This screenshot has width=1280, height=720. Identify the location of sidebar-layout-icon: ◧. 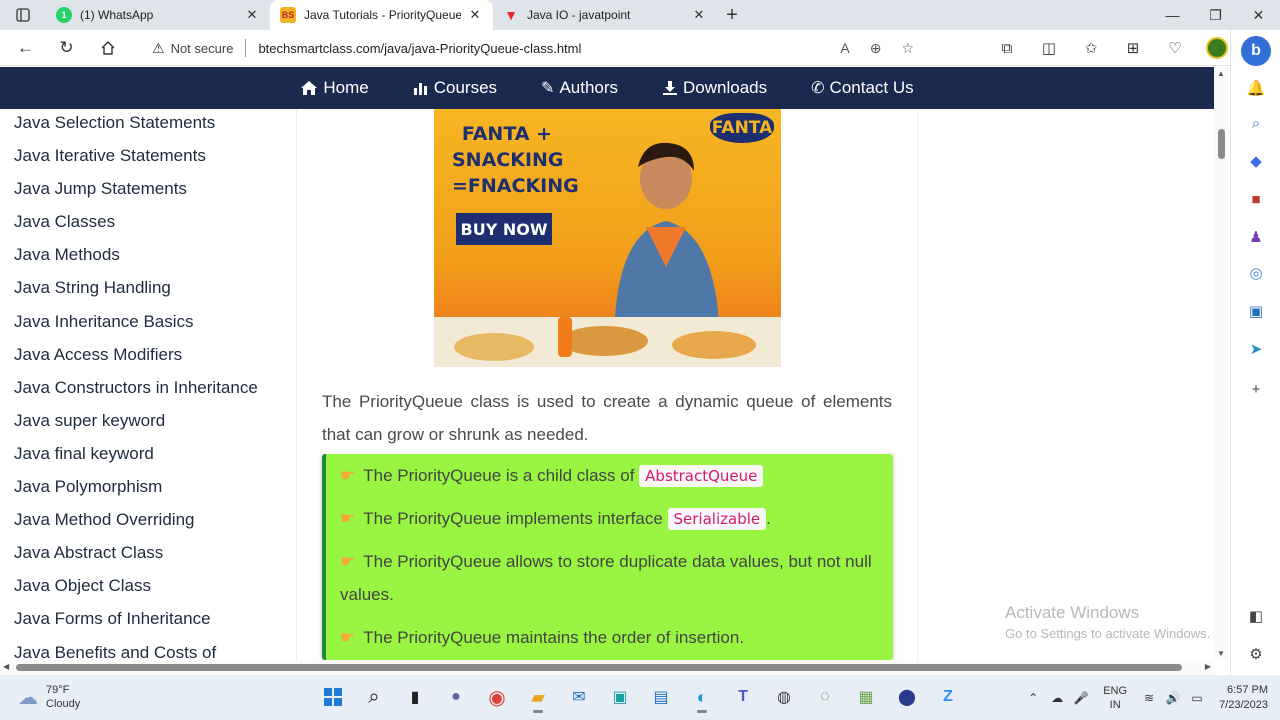
(1256, 616).